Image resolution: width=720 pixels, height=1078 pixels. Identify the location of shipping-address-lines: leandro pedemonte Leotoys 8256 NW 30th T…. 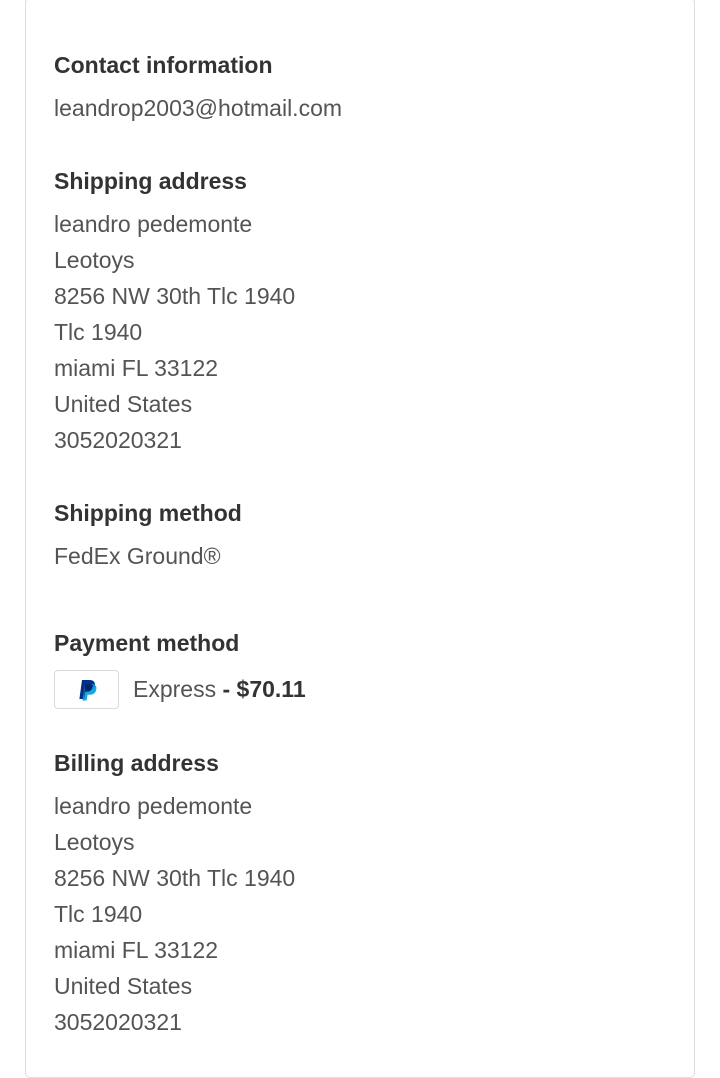
(174, 332).